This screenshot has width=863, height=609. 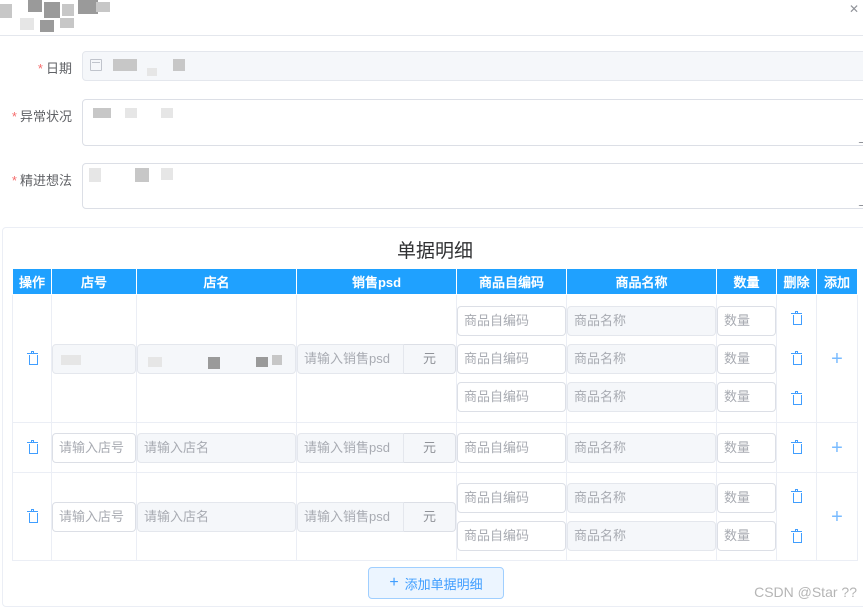 What do you see at coordinates (472, 122) in the screenshot?
I see `issue-textarea` at bounding box center [472, 122].